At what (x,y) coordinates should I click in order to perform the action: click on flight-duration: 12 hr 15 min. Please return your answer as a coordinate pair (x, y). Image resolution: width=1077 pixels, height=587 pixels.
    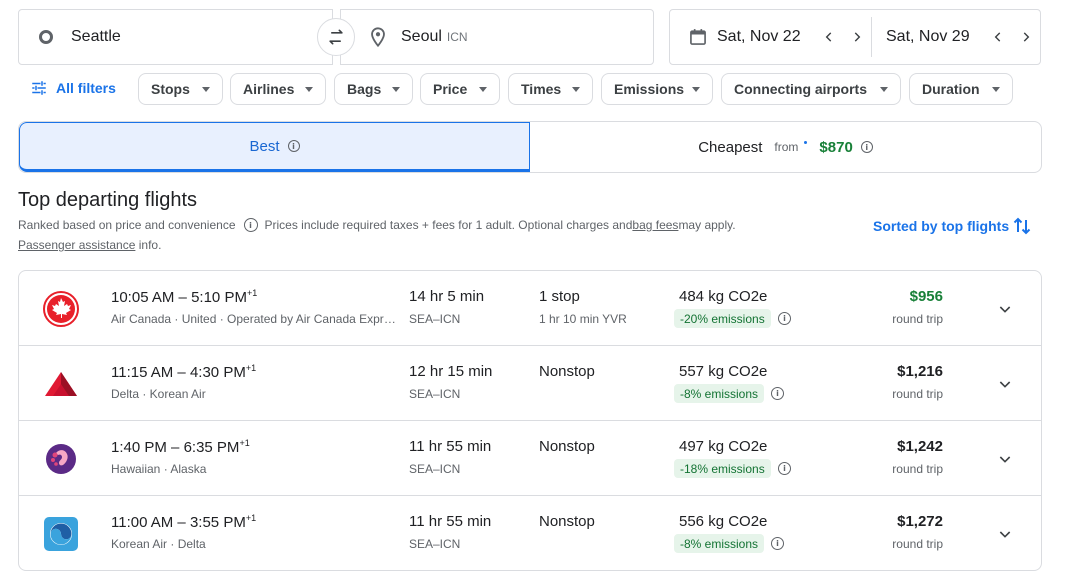
    Looking at the image, I should click on (451, 371).